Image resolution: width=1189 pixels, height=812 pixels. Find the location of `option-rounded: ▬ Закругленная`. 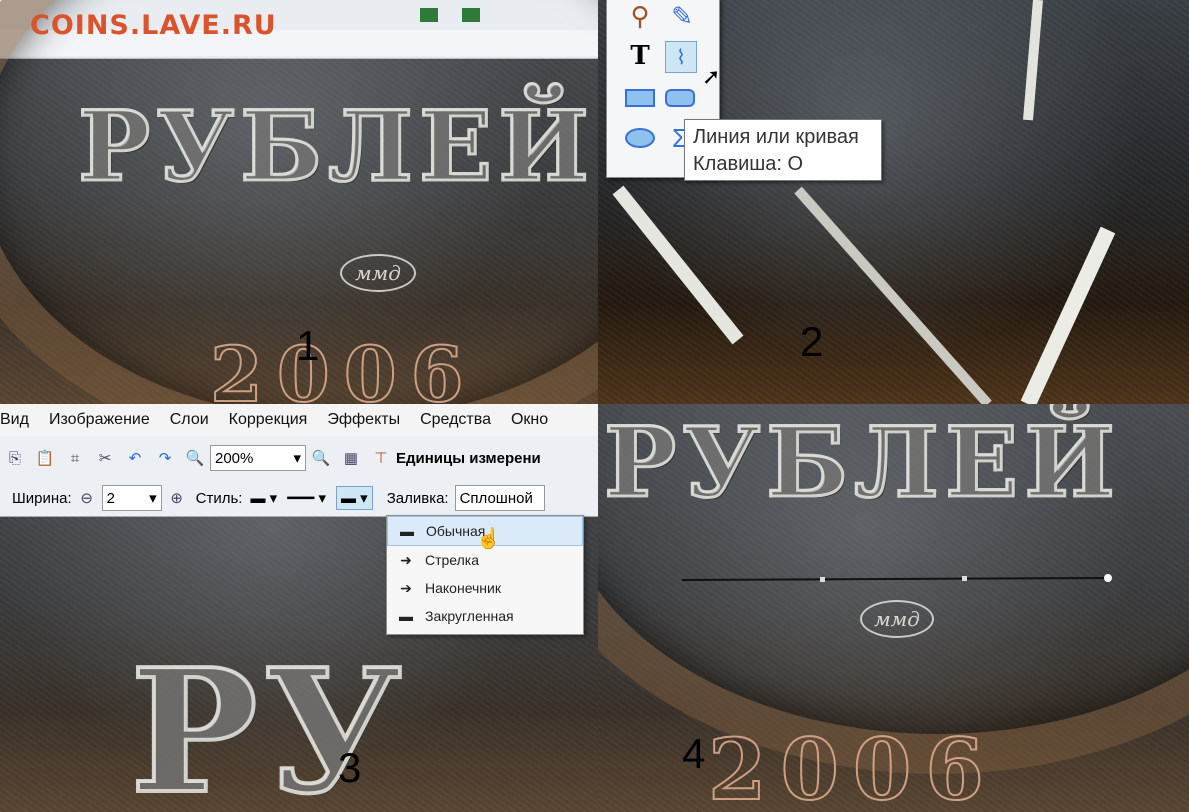

option-rounded: ▬ Закругленная is located at coordinates (485, 616).